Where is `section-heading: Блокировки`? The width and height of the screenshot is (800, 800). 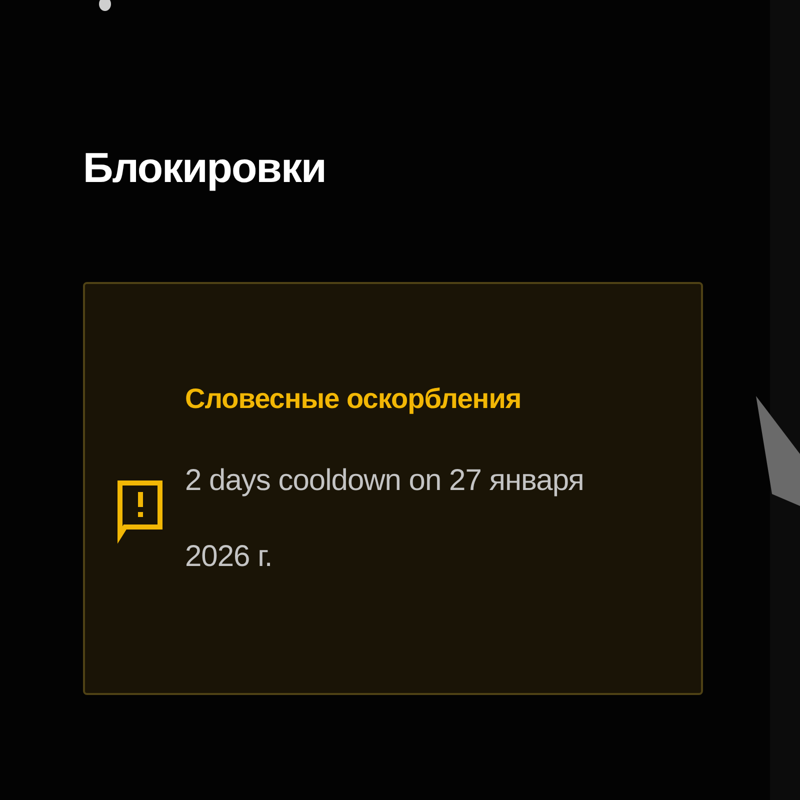
section-heading: Блокировки is located at coordinates (205, 168).